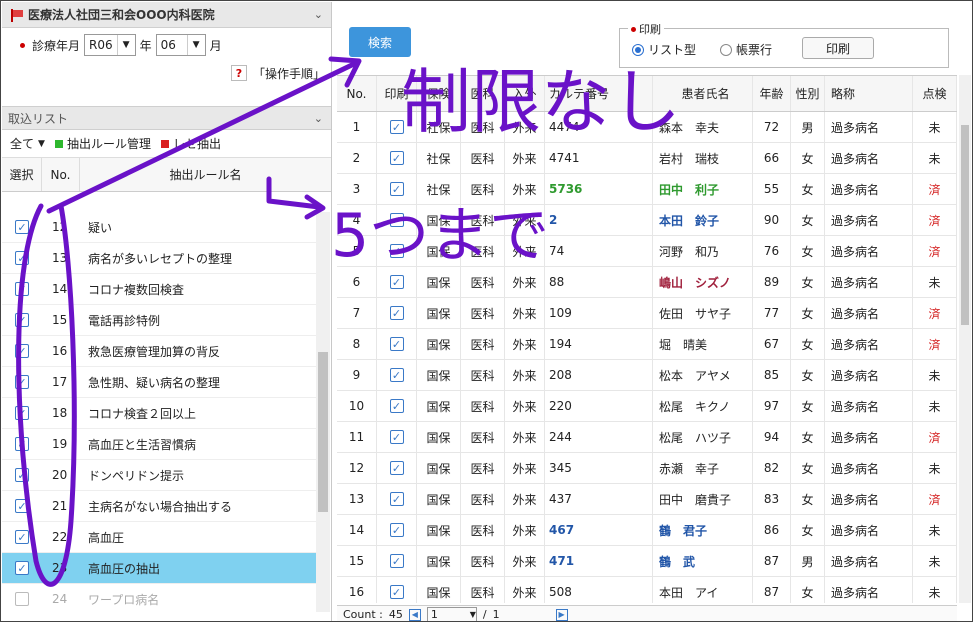 This screenshot has height=622, width=973. I want to click on all-dropdown: 全て ▼, so click(27, 143).